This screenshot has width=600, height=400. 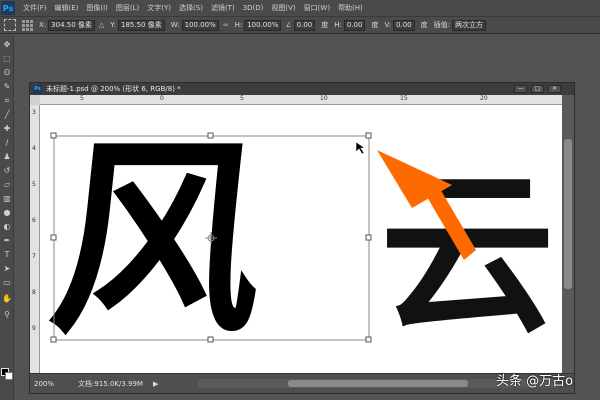 What do you see at coordinates (263, 25) in the screenshot?
I see `height-scale-field: 100.00%` at bounding box center [263, 25].